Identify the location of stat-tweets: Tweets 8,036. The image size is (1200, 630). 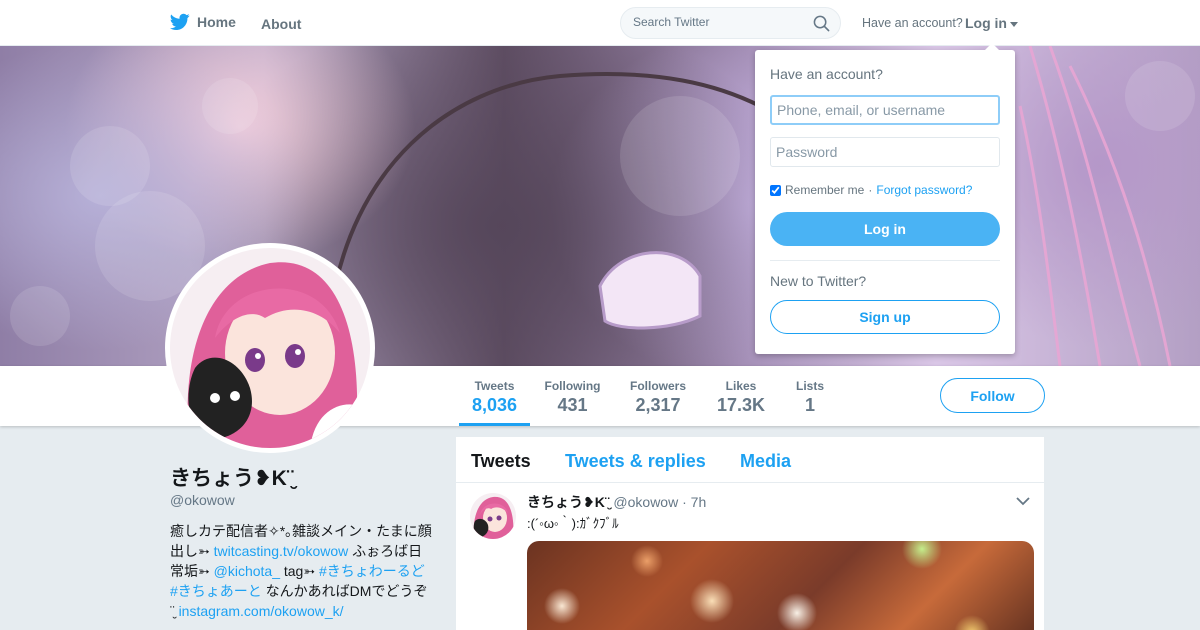
(494, 396).